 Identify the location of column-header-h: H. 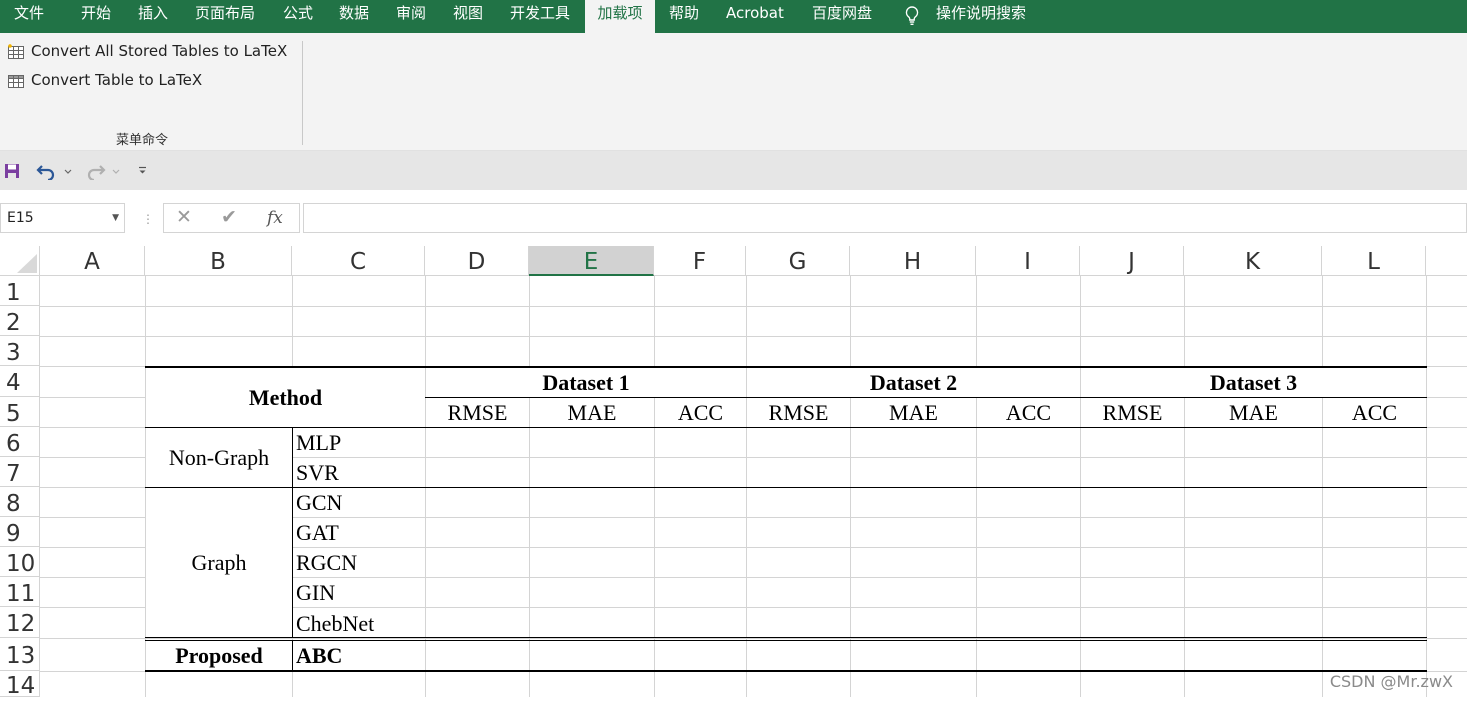
(913, 261).